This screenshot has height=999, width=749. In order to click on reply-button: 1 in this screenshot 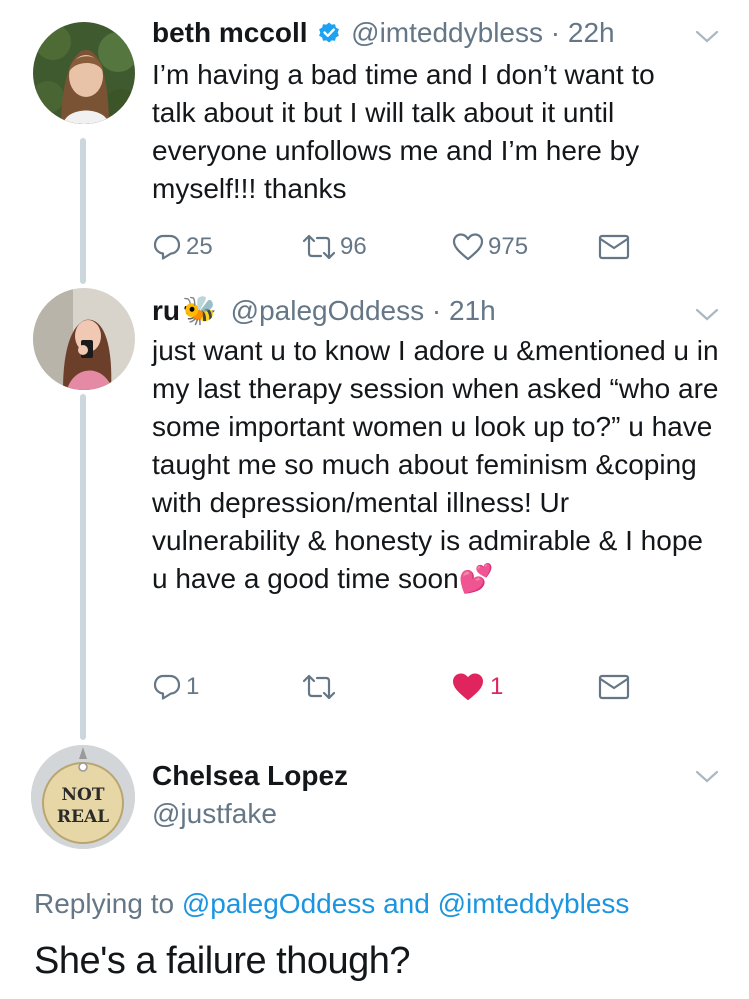, I will do `click(175, 687)`.